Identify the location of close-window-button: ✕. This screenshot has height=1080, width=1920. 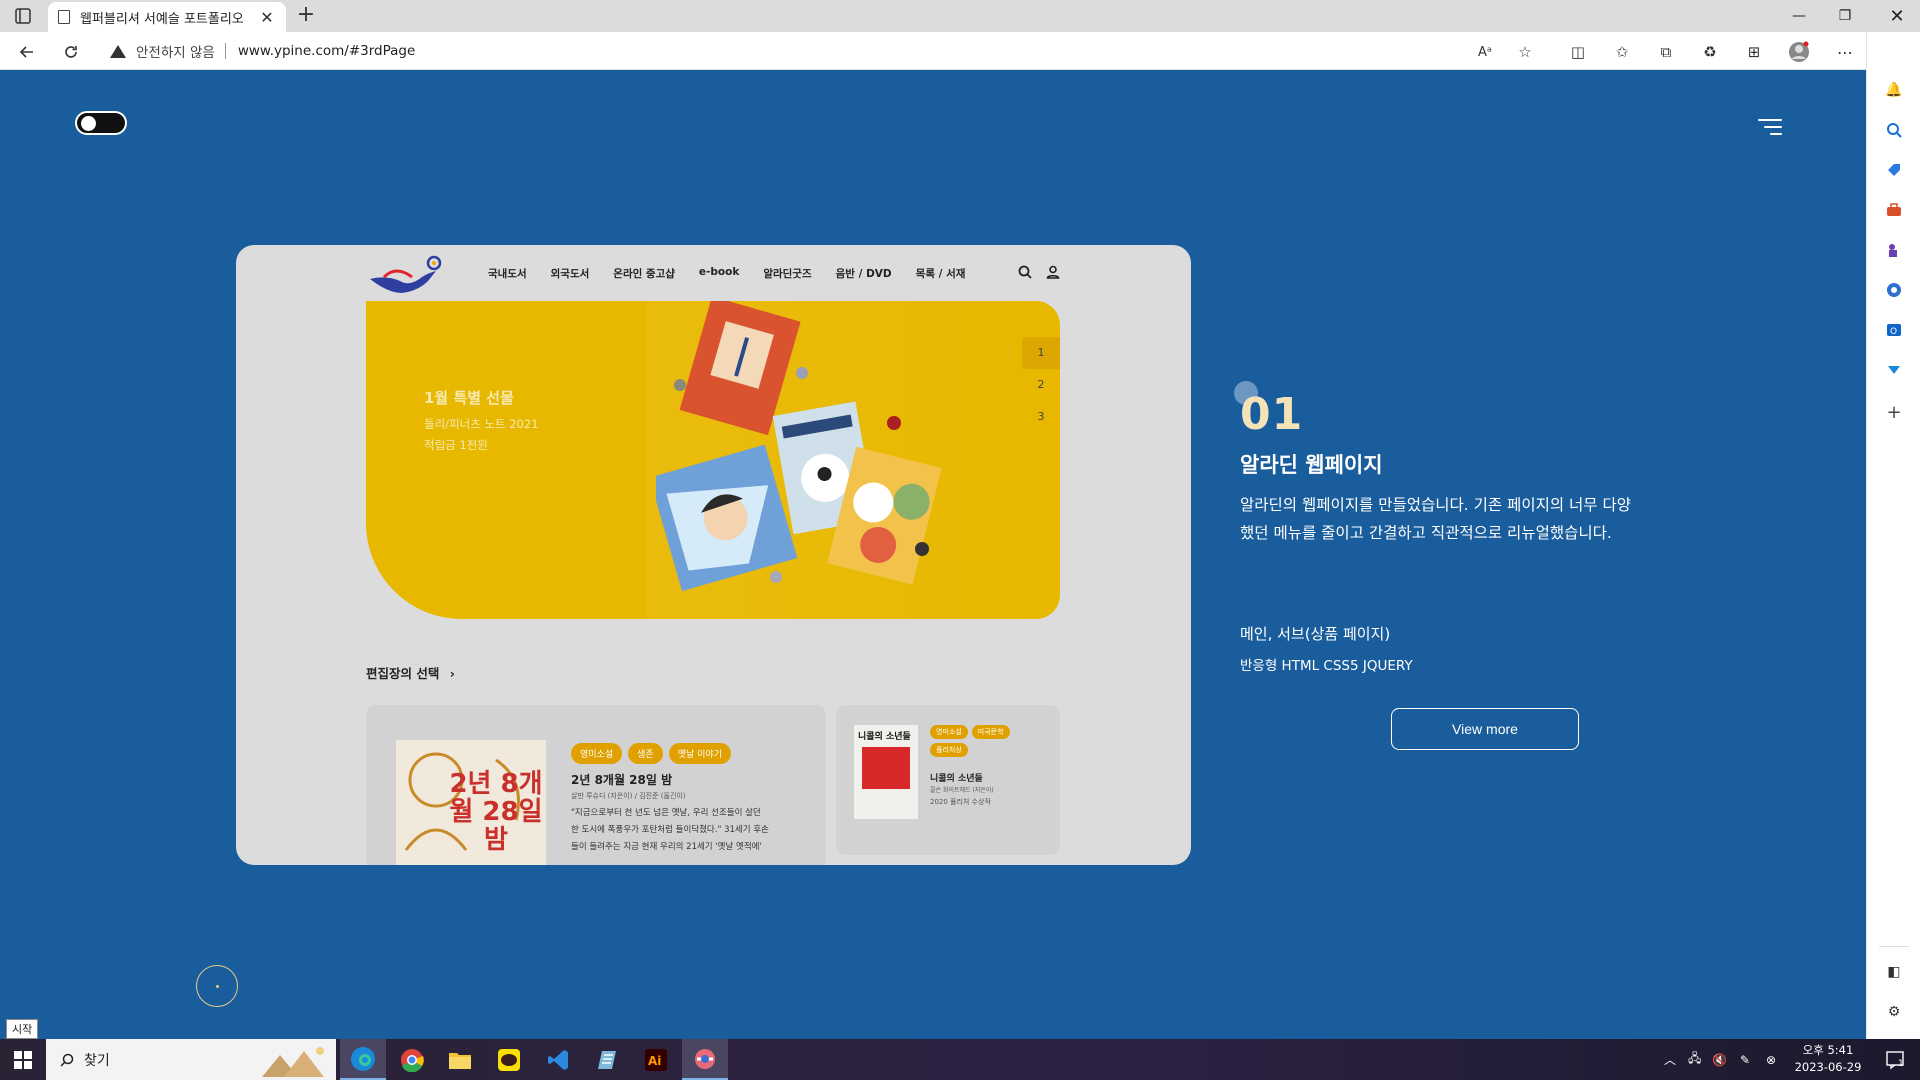
(1897, 16).